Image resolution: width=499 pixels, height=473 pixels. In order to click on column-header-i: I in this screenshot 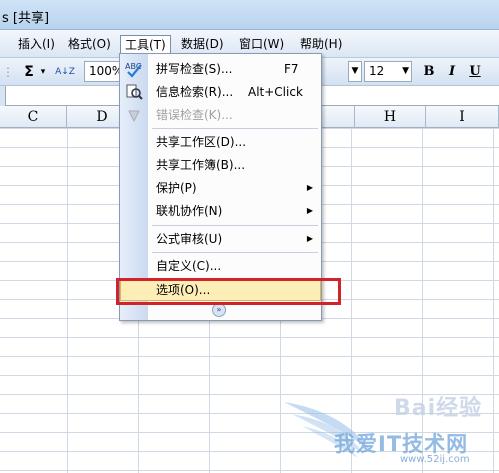, I will do `click(462, 117)`.